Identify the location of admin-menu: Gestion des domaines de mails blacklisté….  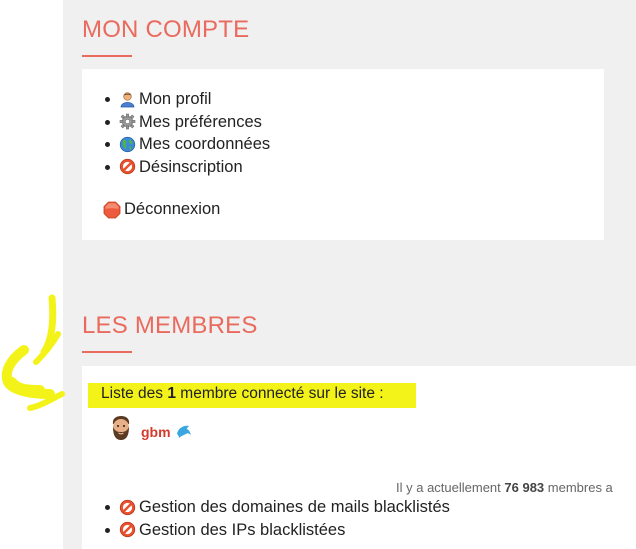
(276, 518).